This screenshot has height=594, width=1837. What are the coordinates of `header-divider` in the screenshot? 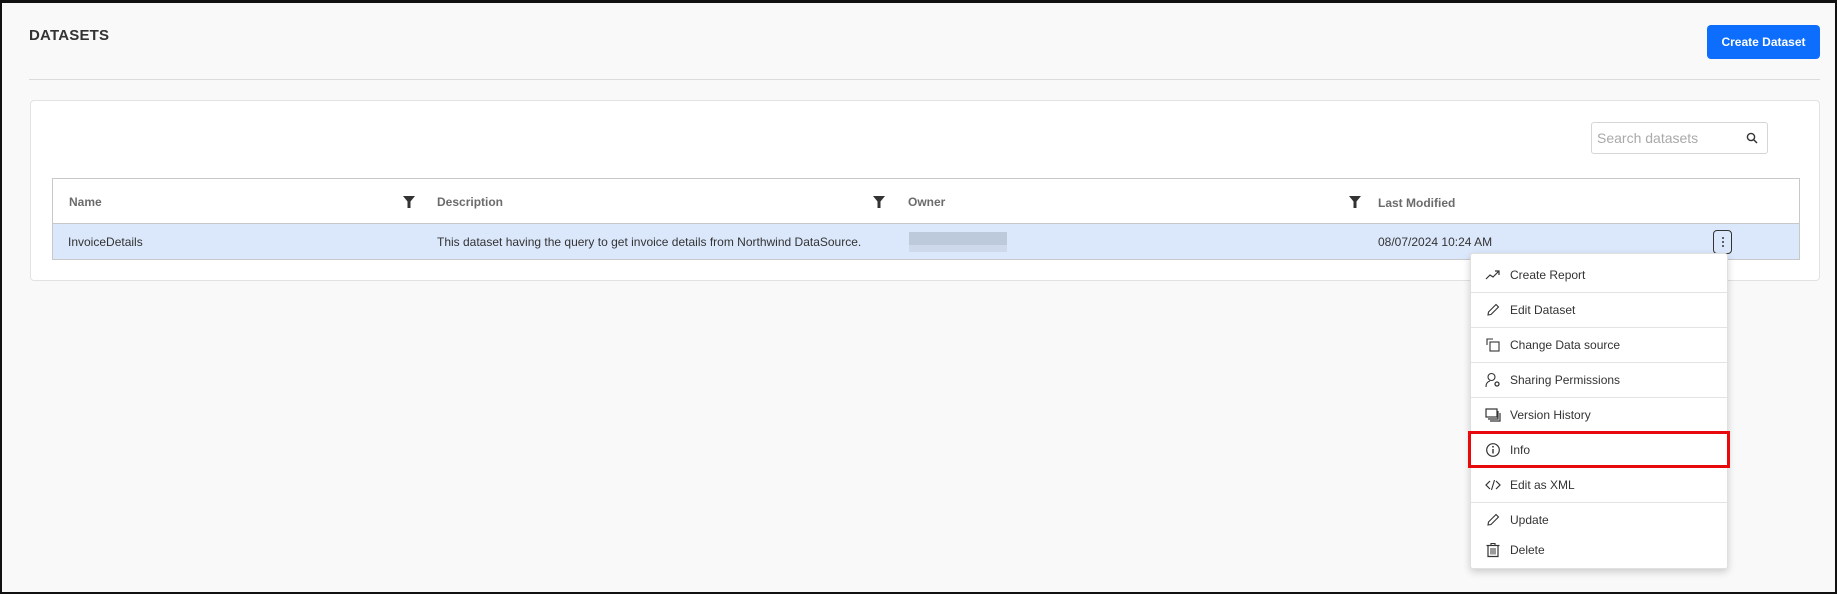 It's located at (924, 79).